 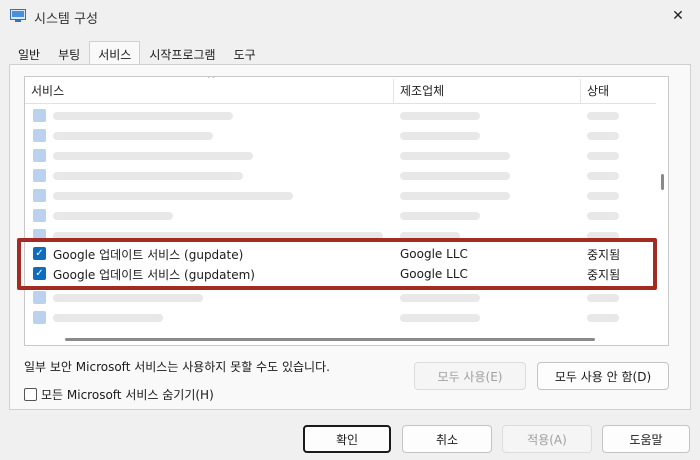 I want to click on msconfig-icon, so click(x=18, y=15).